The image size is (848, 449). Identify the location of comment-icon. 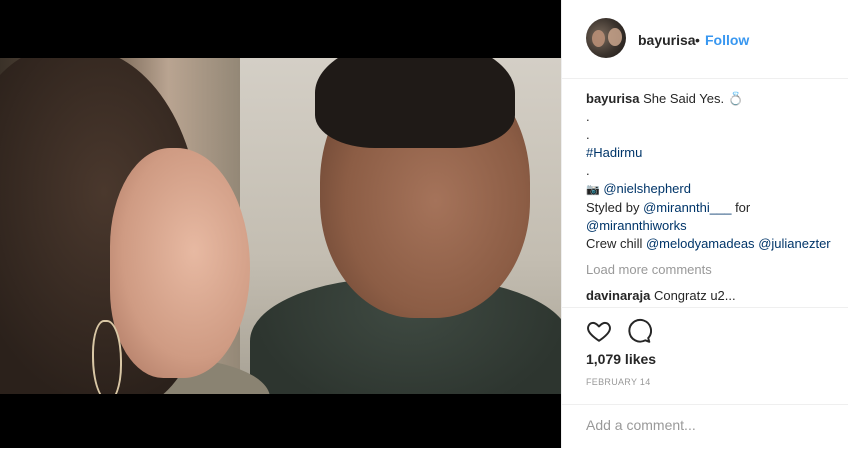
(639, 331).